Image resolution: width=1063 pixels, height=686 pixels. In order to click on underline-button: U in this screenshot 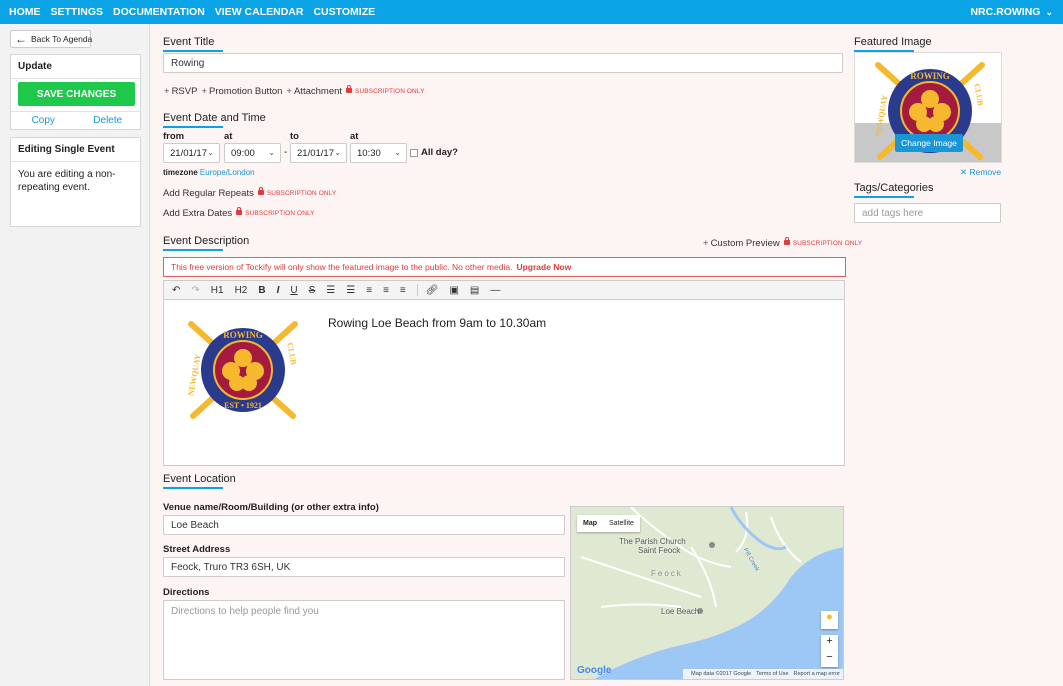, I will do `click(293, 290)`.